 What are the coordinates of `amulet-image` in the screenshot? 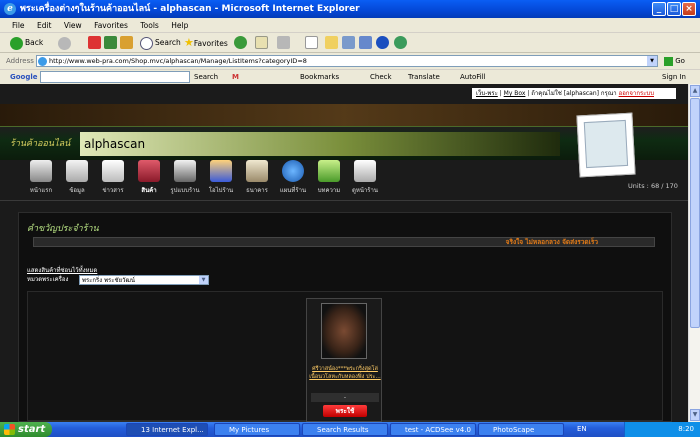 It's located at (344, 331).